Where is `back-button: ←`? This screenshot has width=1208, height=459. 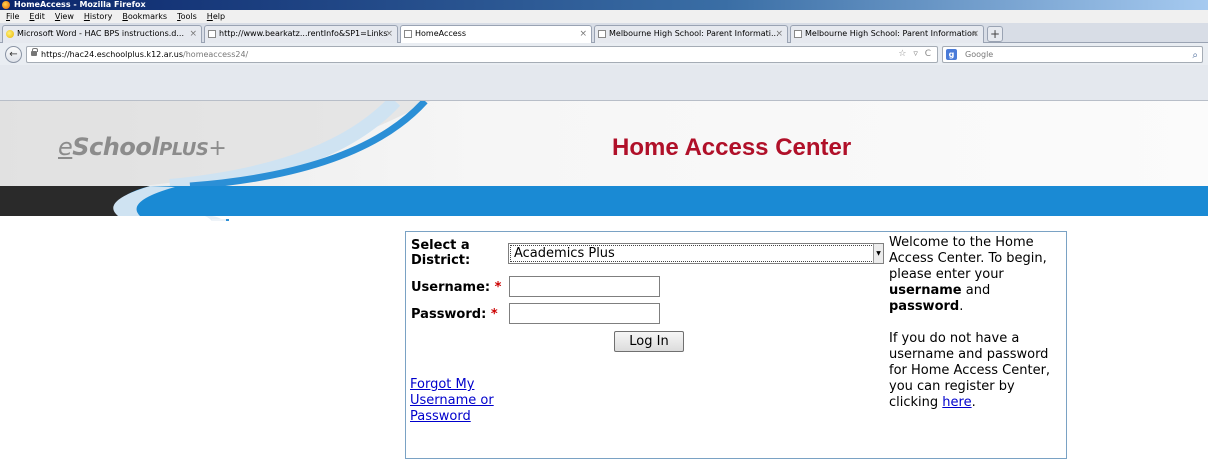 back-button: ← is located at coordinates (13, 54).